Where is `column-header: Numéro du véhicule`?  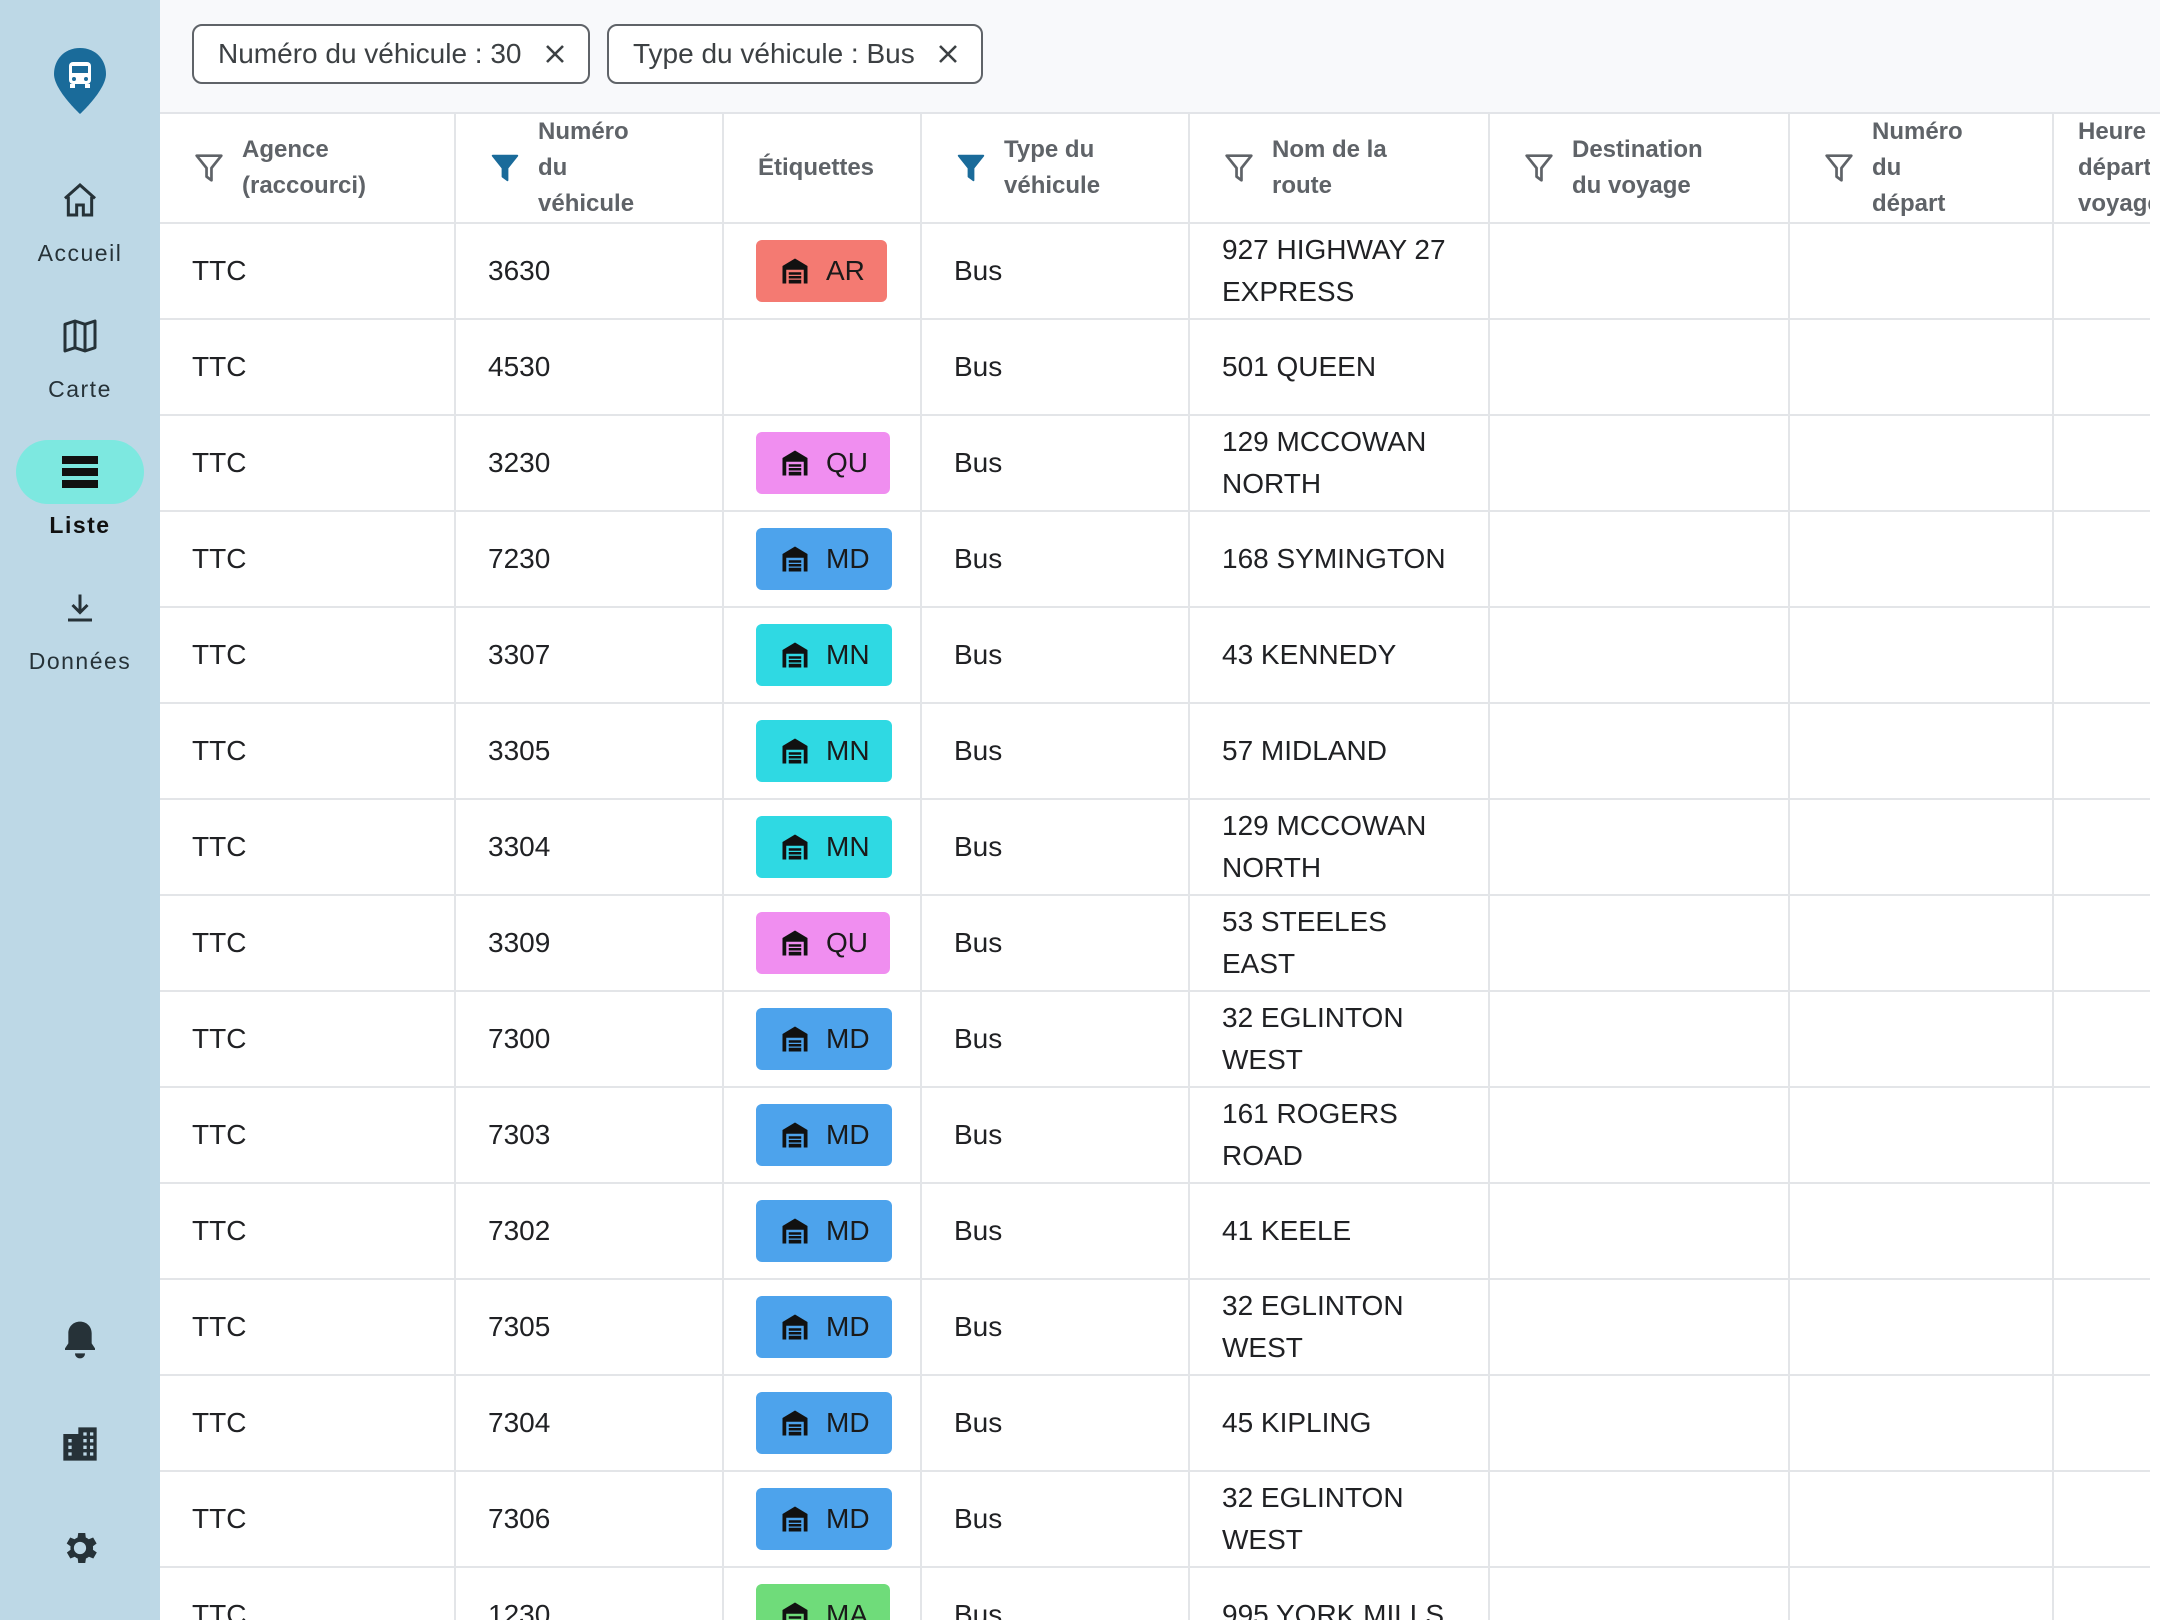 column-header: Numéro du véhicule is located at coordinates (589, 169).